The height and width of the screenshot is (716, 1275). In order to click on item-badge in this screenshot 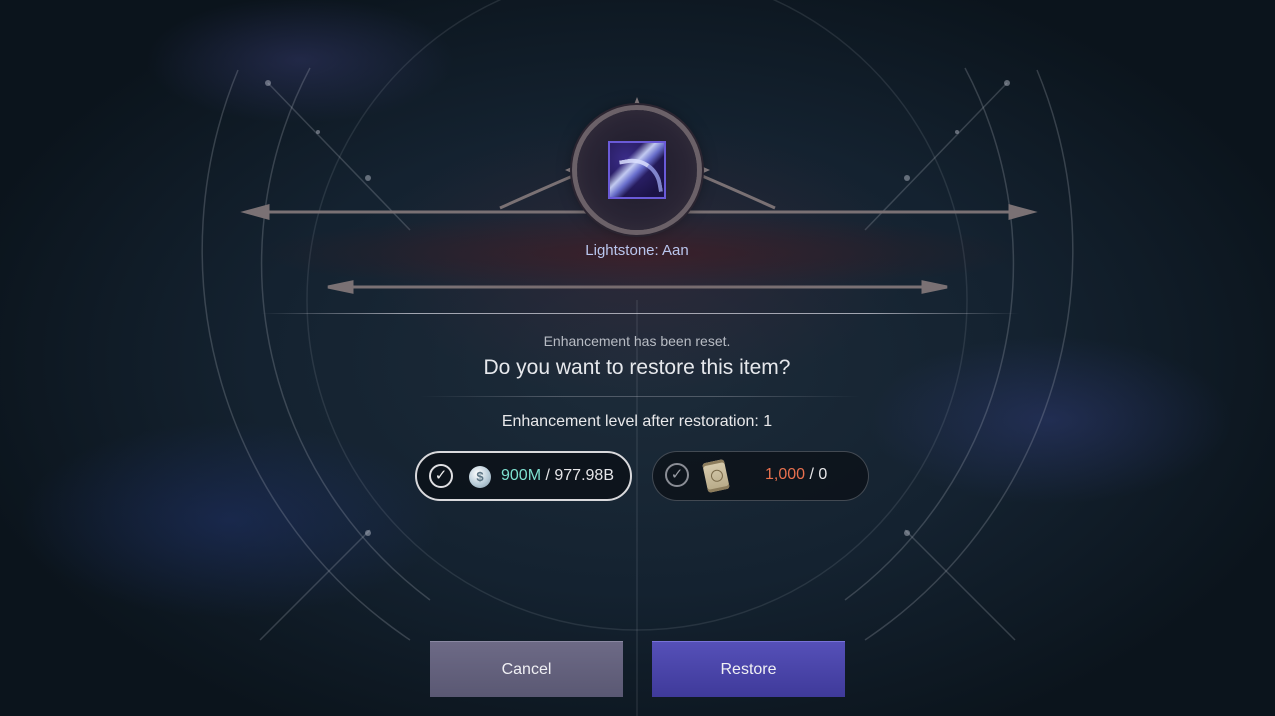, I will do `click(637, 170)`.